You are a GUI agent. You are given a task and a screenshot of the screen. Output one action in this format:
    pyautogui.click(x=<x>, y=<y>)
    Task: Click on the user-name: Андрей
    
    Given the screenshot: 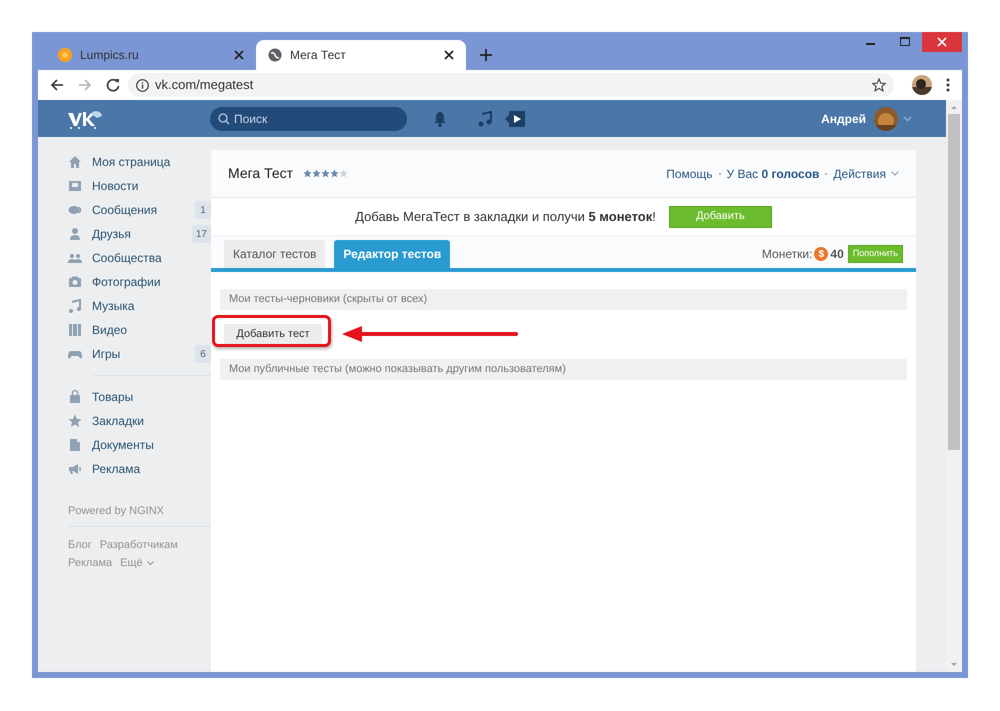 What is the action you would take?
    pyautogui.click(x=843, y=119)
    